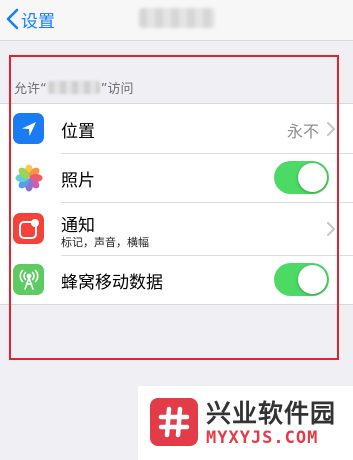 This screenshot has height=460, width=353. Describe the element at coordinates (117, 89) in the screenshot. I see `section-header-suffix: ”访问` at that location.